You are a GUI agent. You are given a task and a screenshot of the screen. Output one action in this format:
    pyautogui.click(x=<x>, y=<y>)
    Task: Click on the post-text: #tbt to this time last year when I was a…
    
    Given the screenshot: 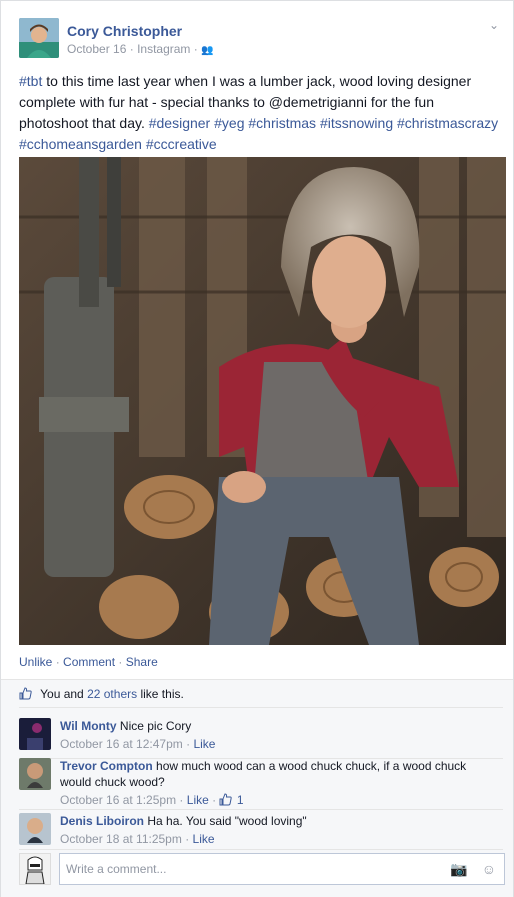 What is the action you would take?
    pyautogui.click(x=259, y=113)
    